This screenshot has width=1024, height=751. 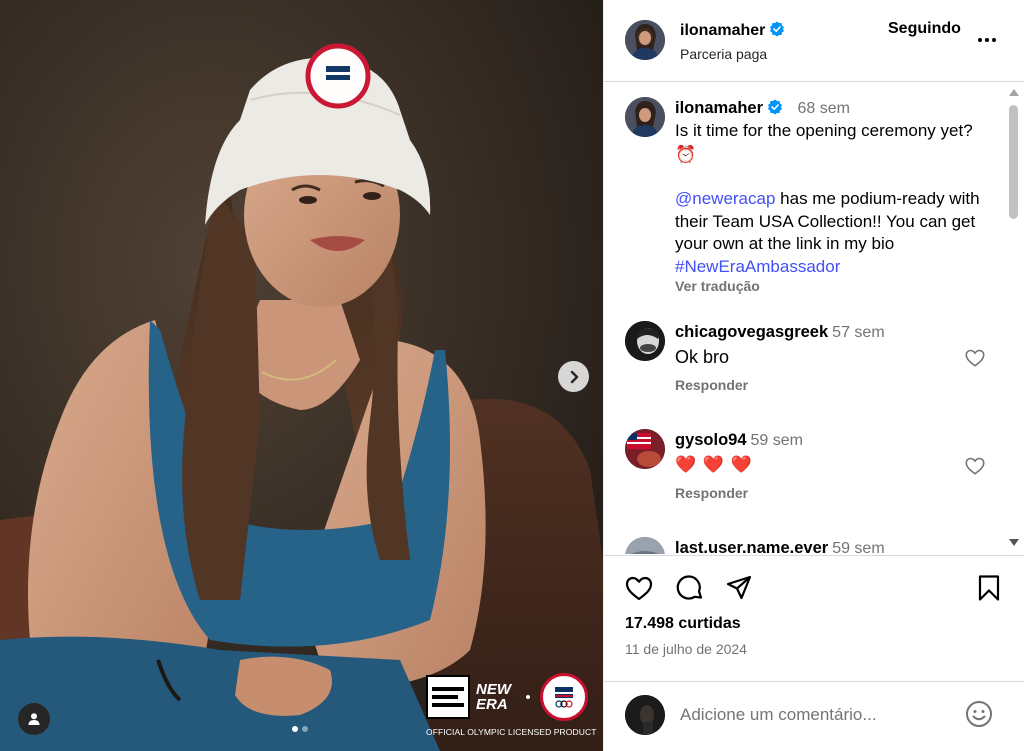 What do you see at coordinates (683, 624) in the screenshot?
I see `likes-count: 17.498 curtidas` at bounding box center [683, 624].